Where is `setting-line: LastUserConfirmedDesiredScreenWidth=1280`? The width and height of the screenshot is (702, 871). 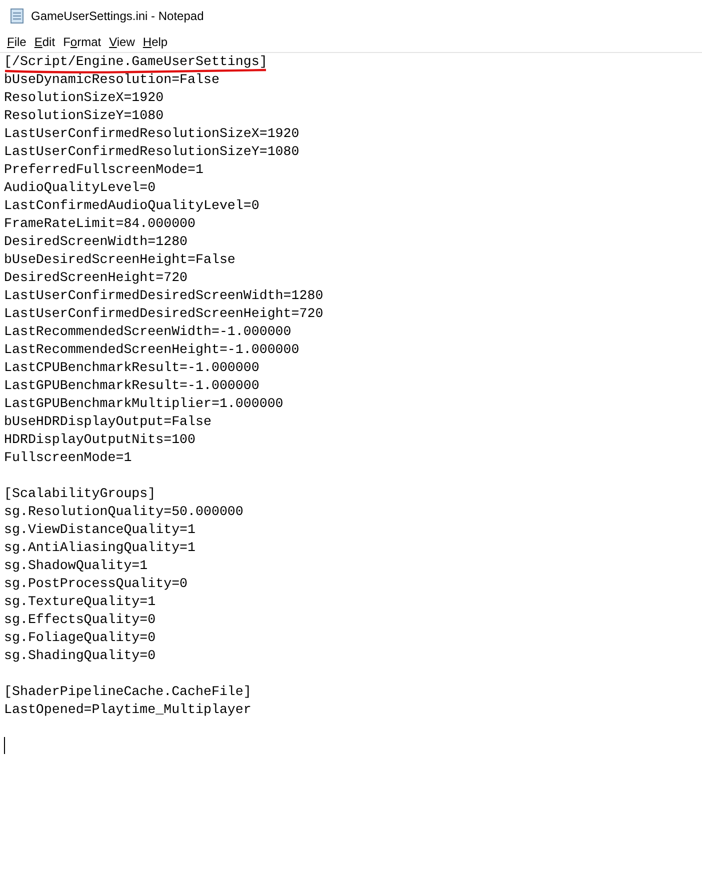 setting-line: LastUserConfirmedDesiredScreenWidth=1280 is located at coordinates (164, 296).